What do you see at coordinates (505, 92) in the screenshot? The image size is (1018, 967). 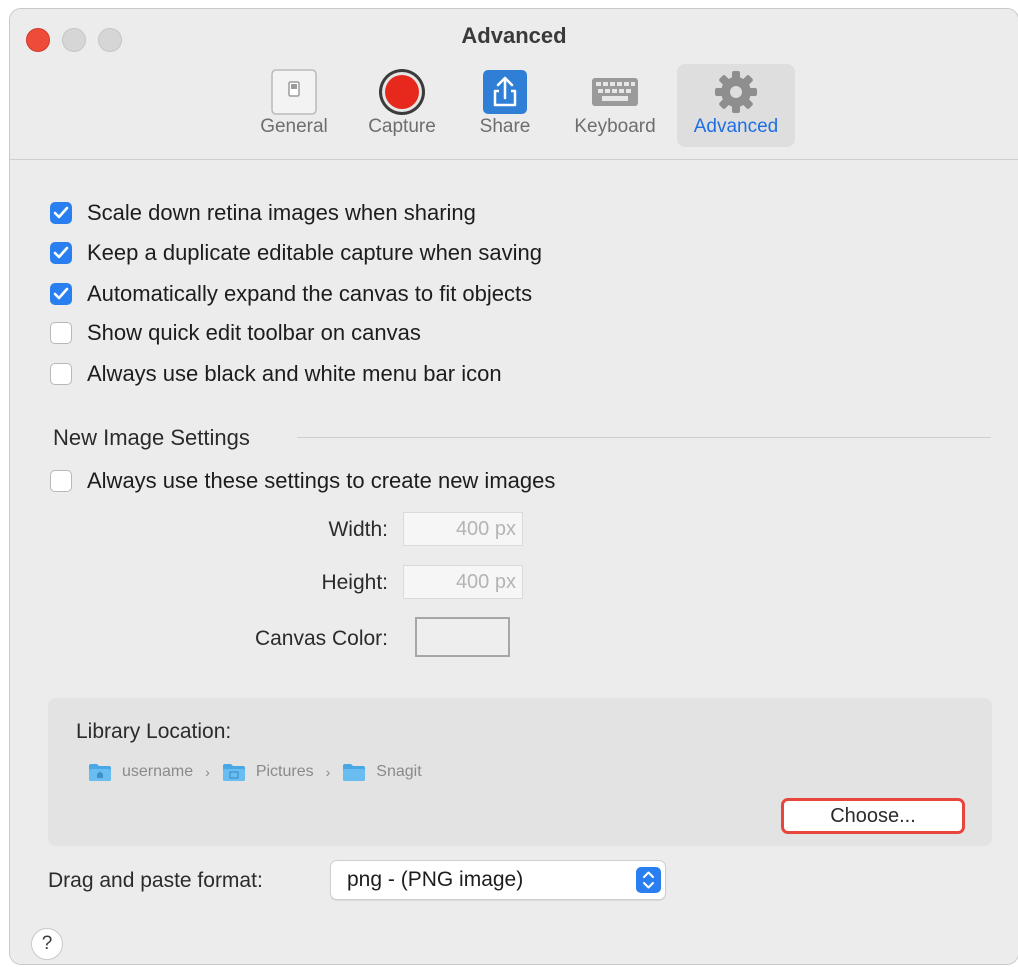 I see `share-icon` at bounding box center [505, 92].